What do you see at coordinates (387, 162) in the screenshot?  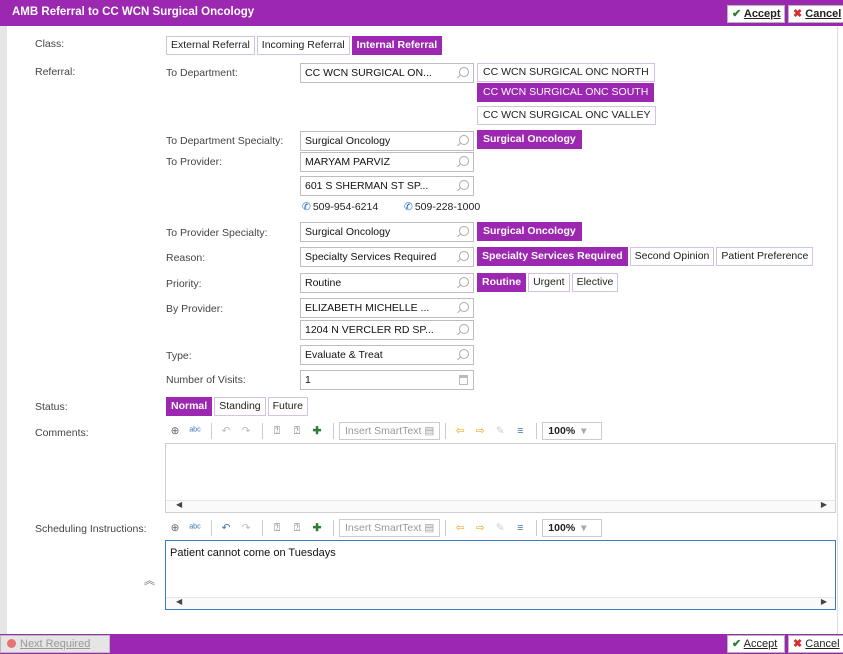 I see `to-provider-field: MARYAM PARVIZ` at bounding box center [387, 162].